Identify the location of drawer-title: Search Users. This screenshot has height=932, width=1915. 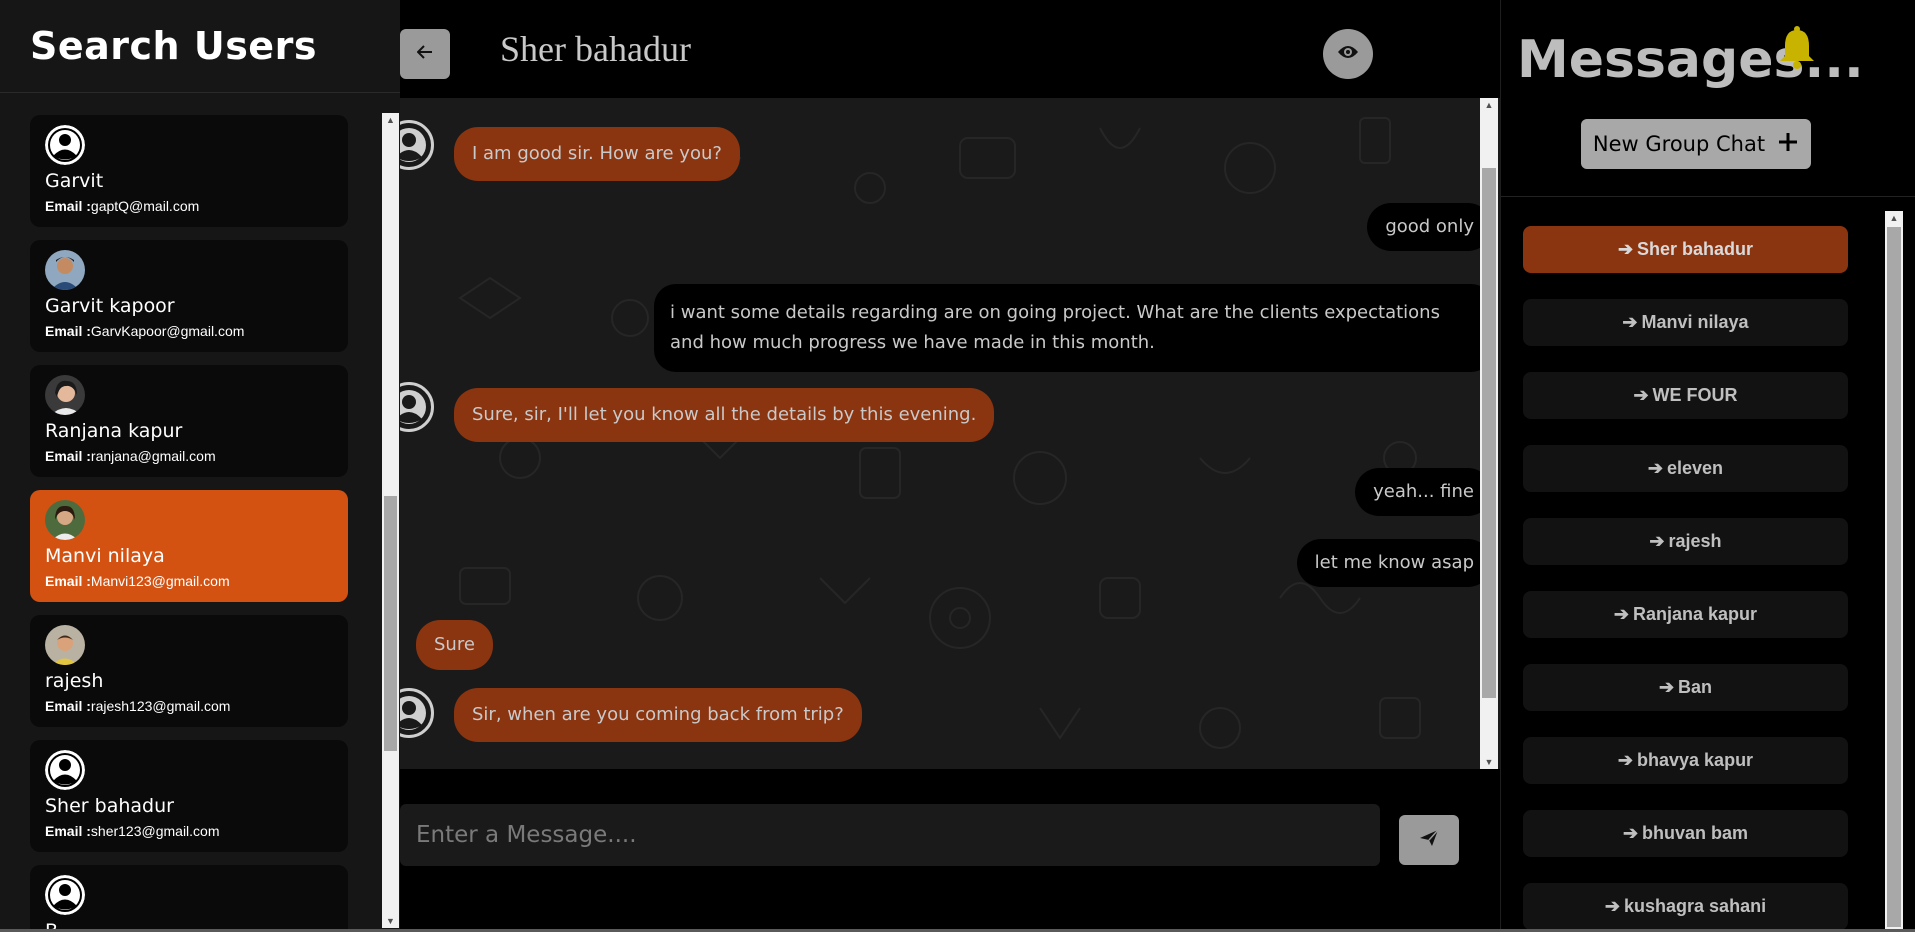
(173, 46).